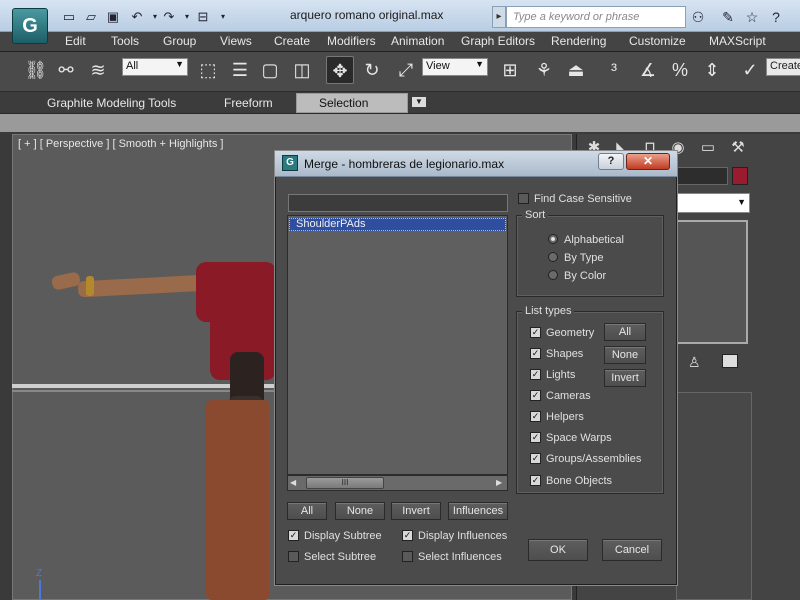  Describe the element at coordinates (632, 550) in the screenshot. I see `cancel-button: Cancel` at that location.